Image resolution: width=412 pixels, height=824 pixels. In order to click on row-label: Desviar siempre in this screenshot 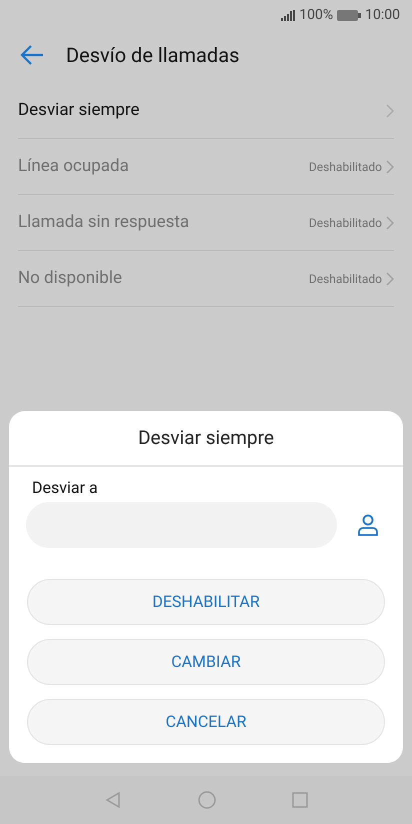, I will do `click(79, 110)`.